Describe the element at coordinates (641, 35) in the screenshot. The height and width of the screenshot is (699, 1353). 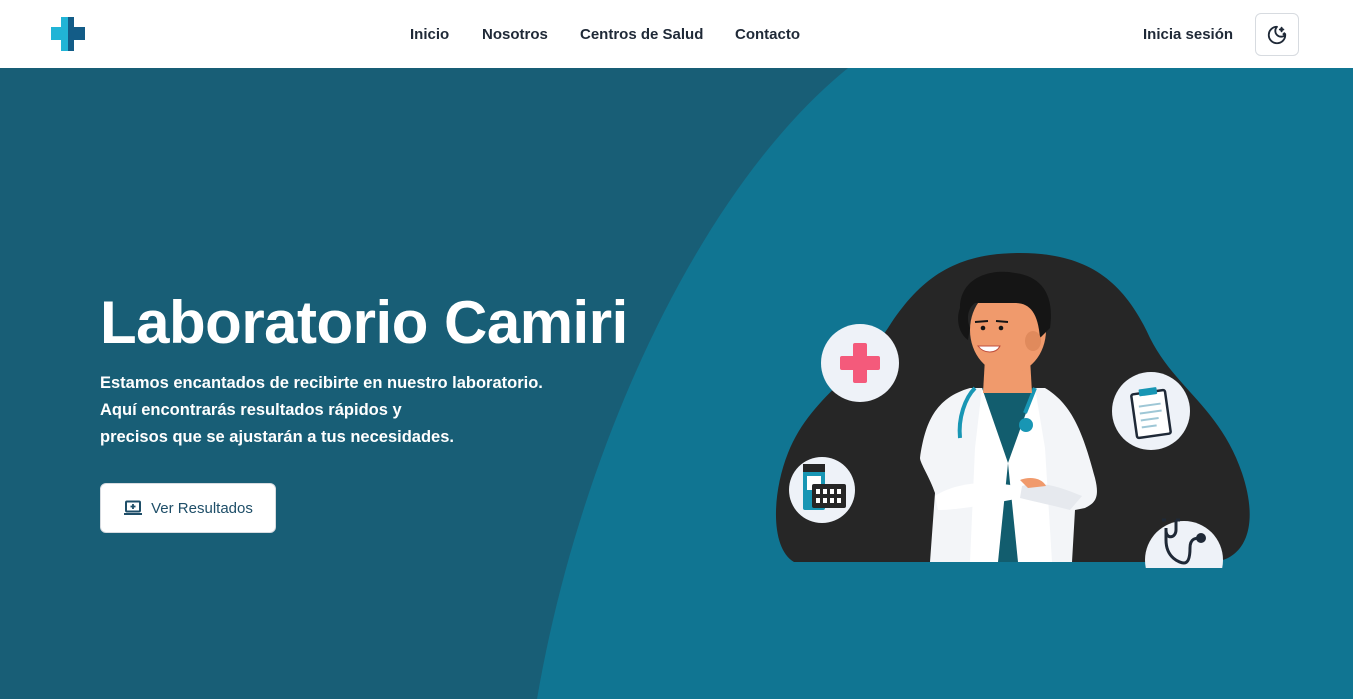
I see `nav-link-centros-de-salud: Centros de Salud` at that location.